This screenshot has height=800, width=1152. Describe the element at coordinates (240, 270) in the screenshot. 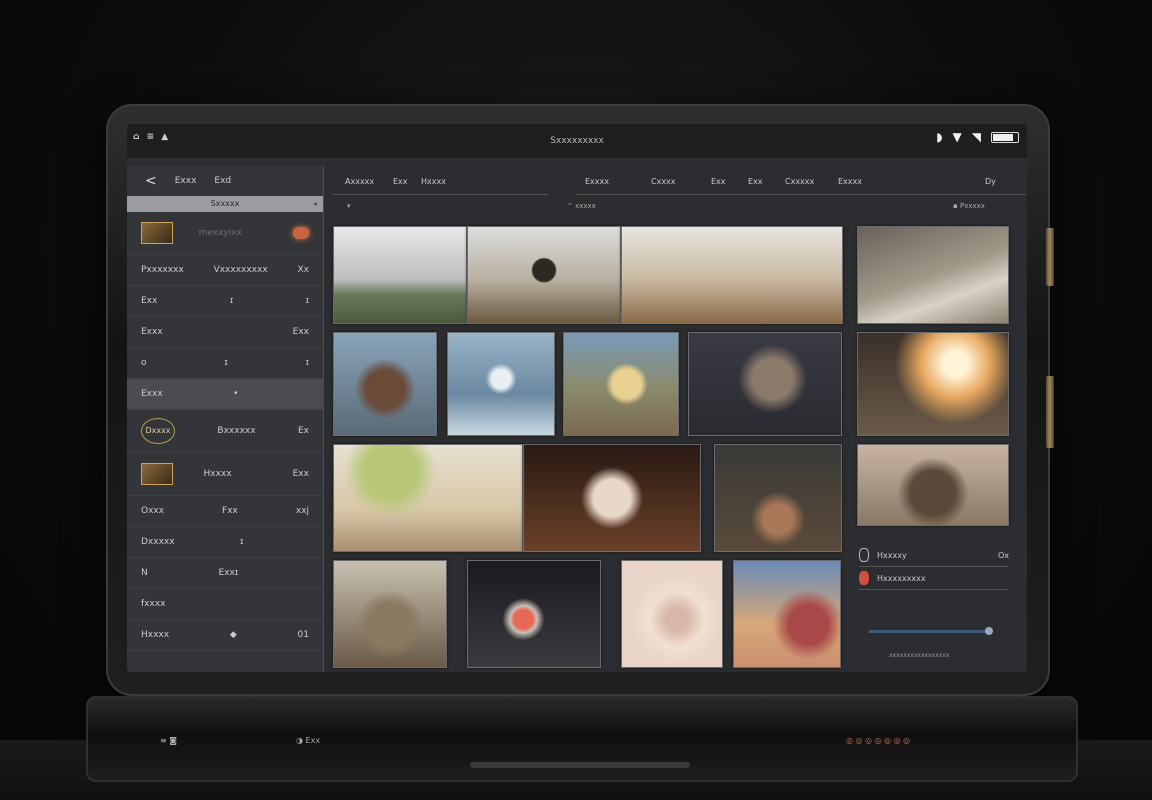

I see `list-item-mid: Vxxxxxxxxx` at that location.